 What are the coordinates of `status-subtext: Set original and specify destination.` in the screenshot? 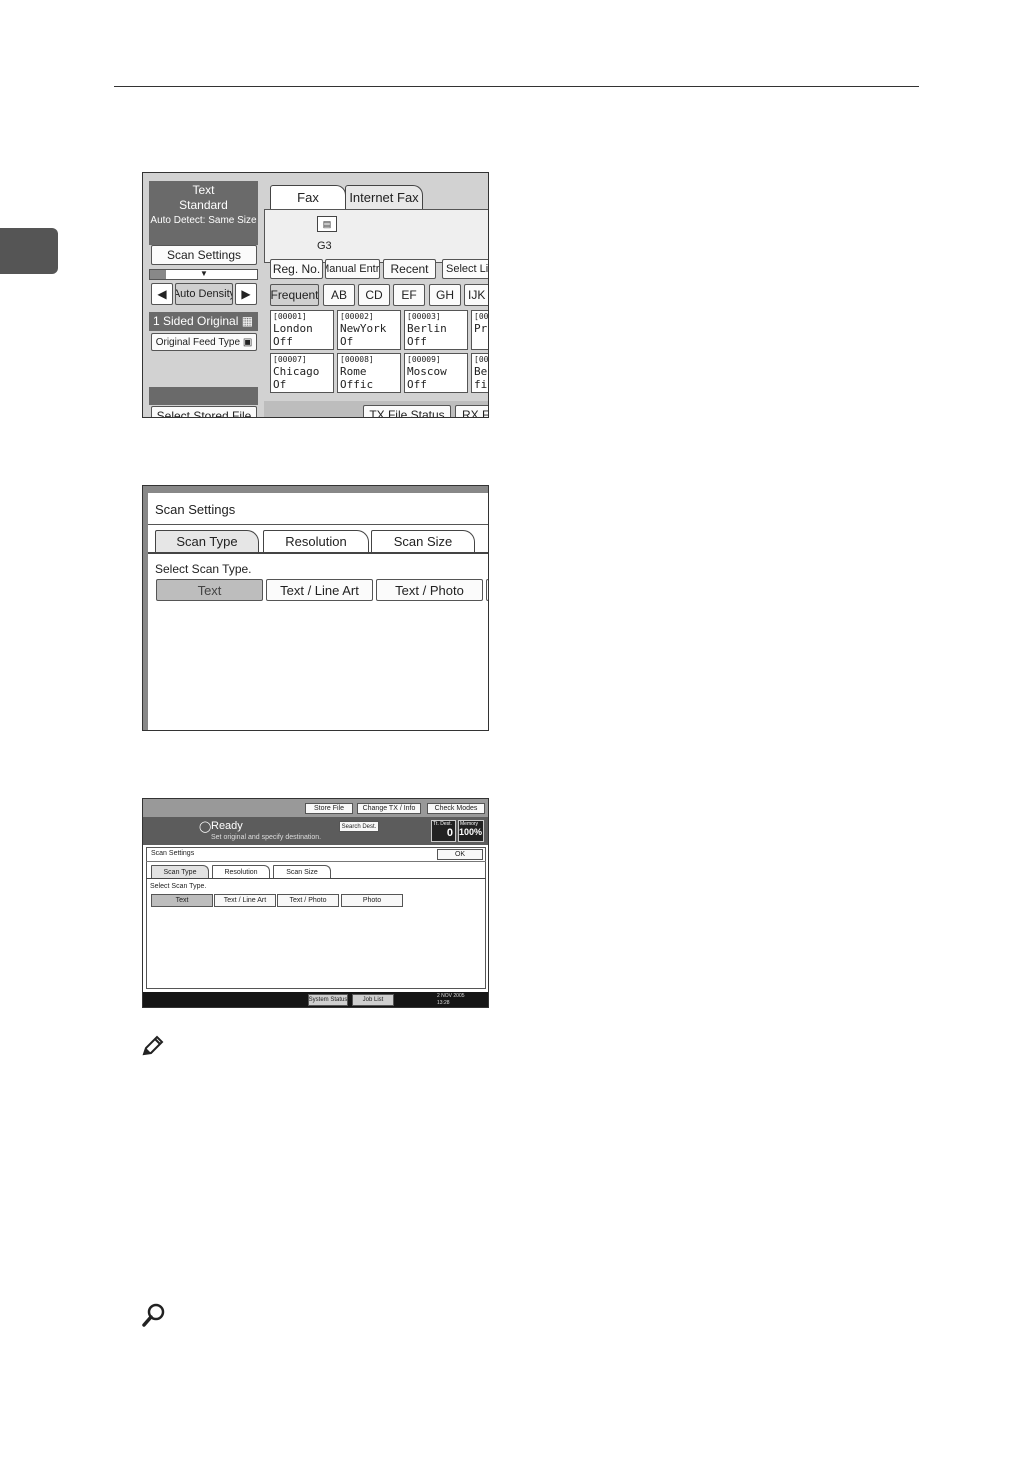 It's located at (266, 837).